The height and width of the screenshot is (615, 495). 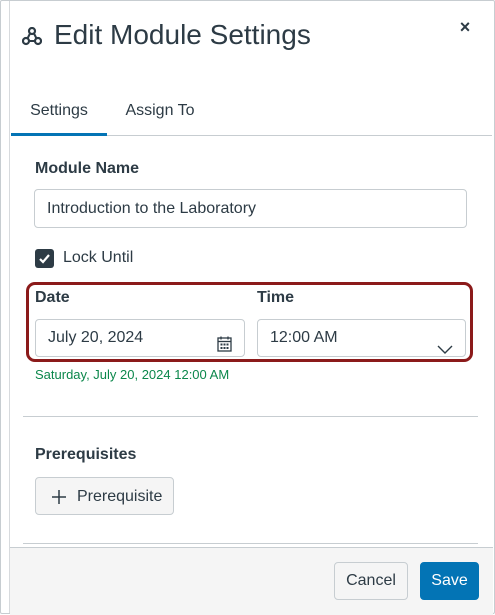 I want to click on add-prerequisite-button: Prerequisite, so click(x=104, y=496).